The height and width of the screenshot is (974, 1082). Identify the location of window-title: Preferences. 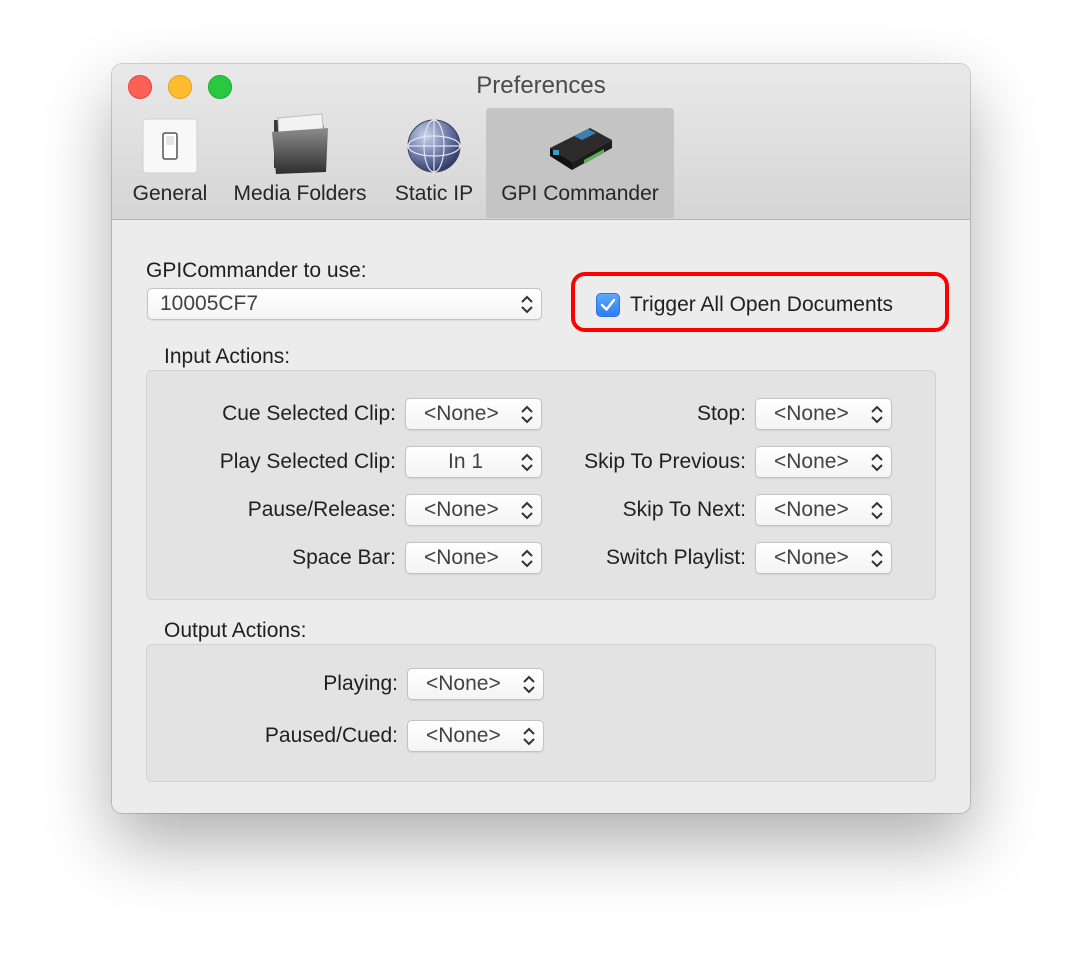
(541, 85).